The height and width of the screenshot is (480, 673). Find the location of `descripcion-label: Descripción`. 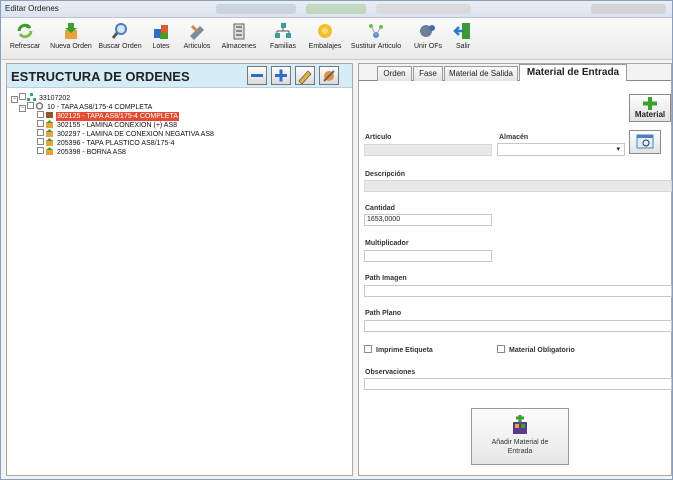

descripcion-label: Descripción is located at coordinates (385, 174).